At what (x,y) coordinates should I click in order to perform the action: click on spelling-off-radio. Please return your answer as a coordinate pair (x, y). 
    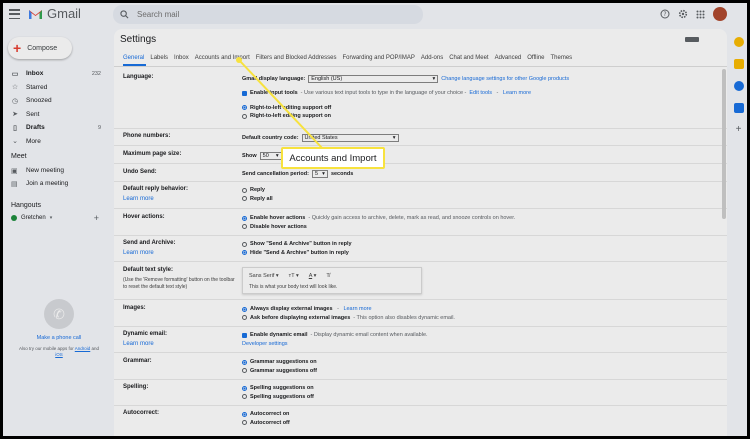
    Looking at the image, I should click on (244, 397).